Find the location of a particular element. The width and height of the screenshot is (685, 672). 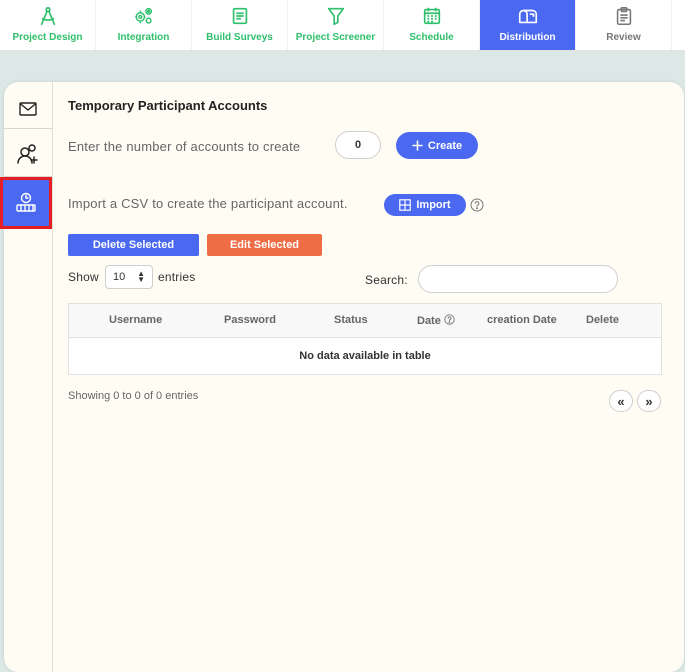

add-user-icon is located at coordinates (27, 154).